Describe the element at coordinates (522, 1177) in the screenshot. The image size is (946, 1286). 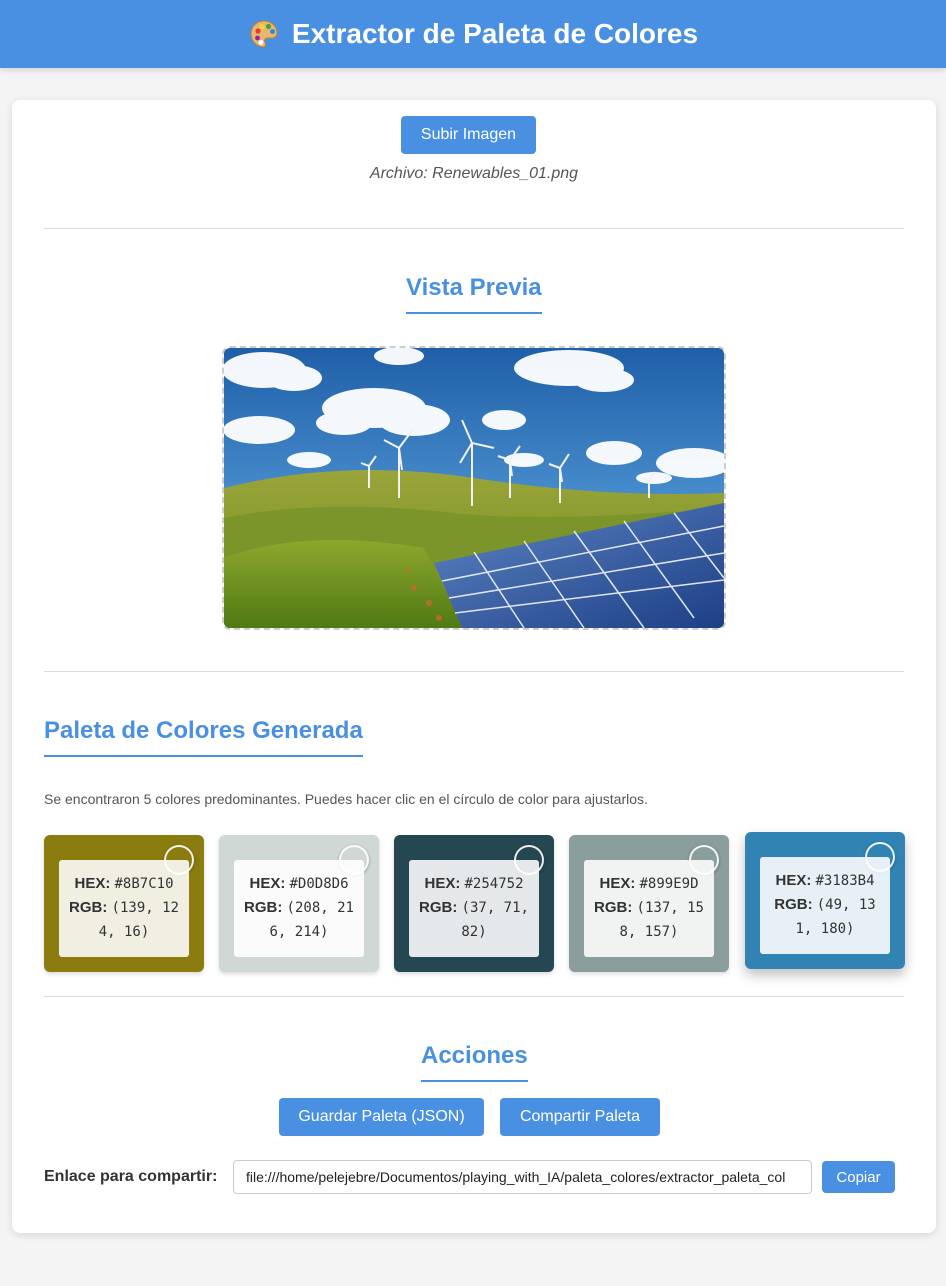
I see `share-link-input` at that location.